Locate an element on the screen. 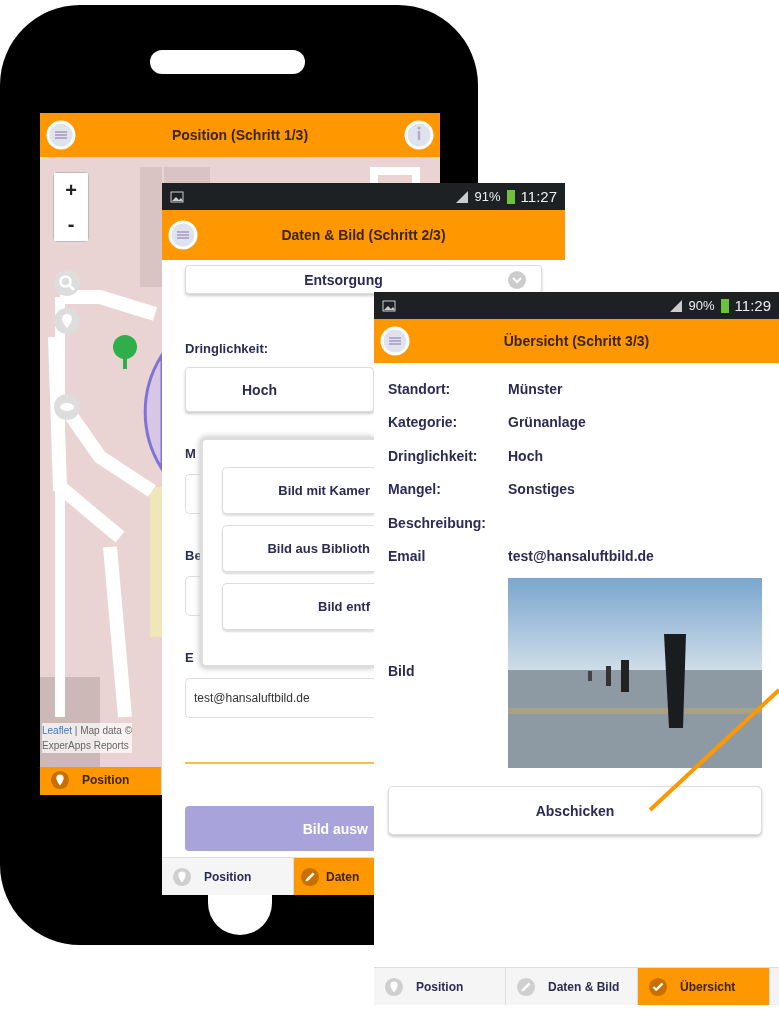 This screenshot has height=1010, width=779. app-credit: ExperApps Reports is located at coordinates (86, 746).